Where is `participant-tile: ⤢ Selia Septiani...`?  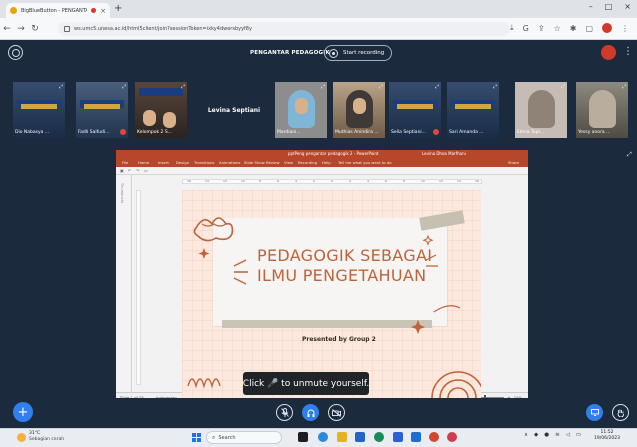
participant-tile: ⤢ Selia Septiani... is located at coordinates (415, 110).